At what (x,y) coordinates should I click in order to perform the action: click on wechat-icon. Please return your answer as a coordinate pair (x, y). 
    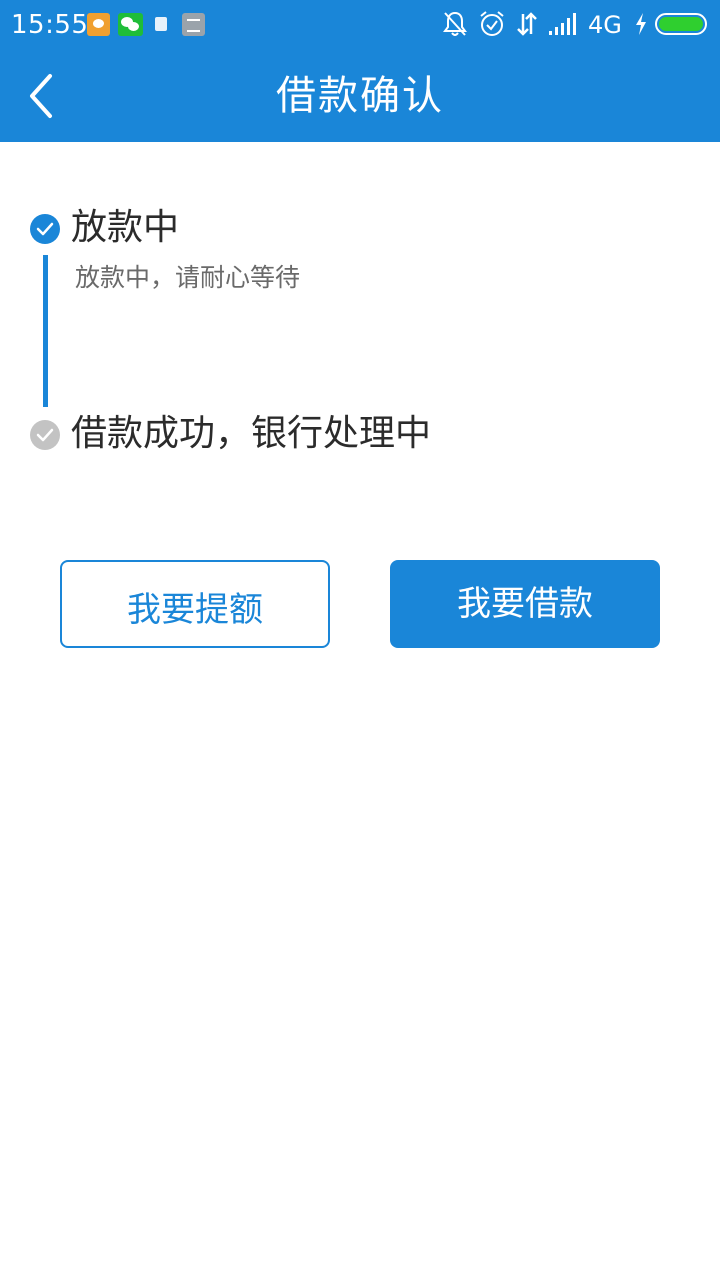
    Looking at the image, I should click on (130, 24).